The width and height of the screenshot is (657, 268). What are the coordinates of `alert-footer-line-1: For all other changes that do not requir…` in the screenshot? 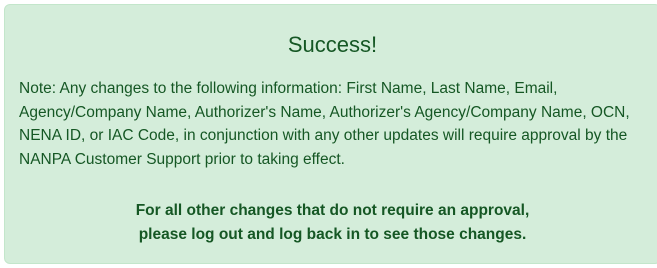 It's located at (332, 210).